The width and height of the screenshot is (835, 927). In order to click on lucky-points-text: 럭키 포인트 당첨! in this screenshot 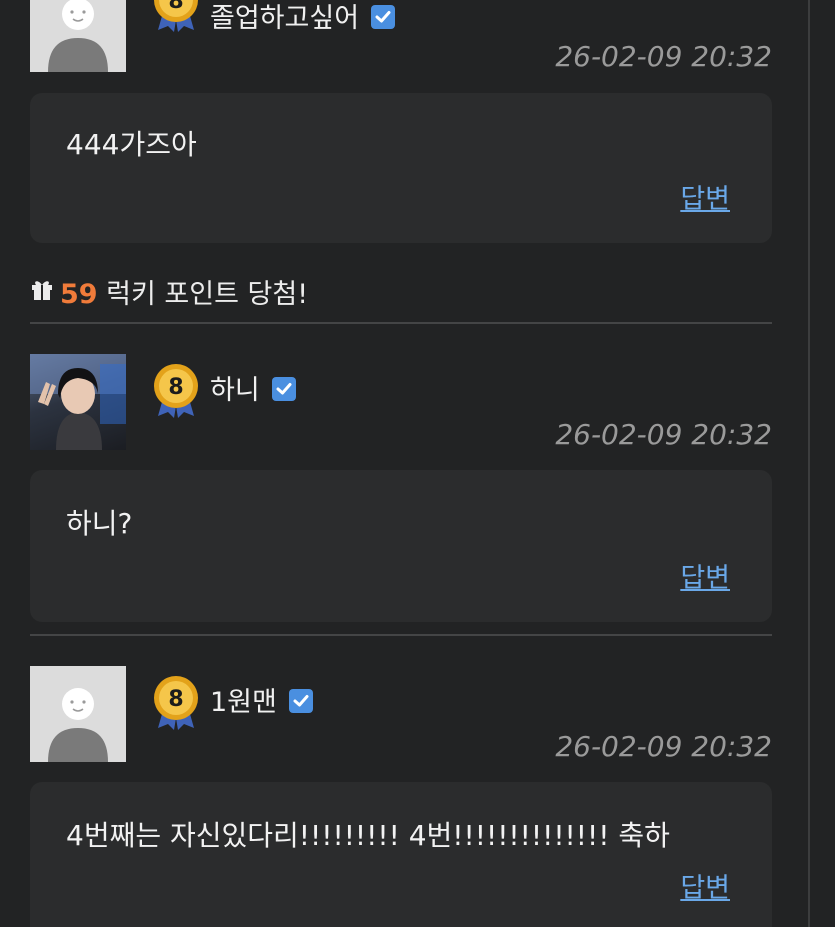, I will do `click(207, 294)`.